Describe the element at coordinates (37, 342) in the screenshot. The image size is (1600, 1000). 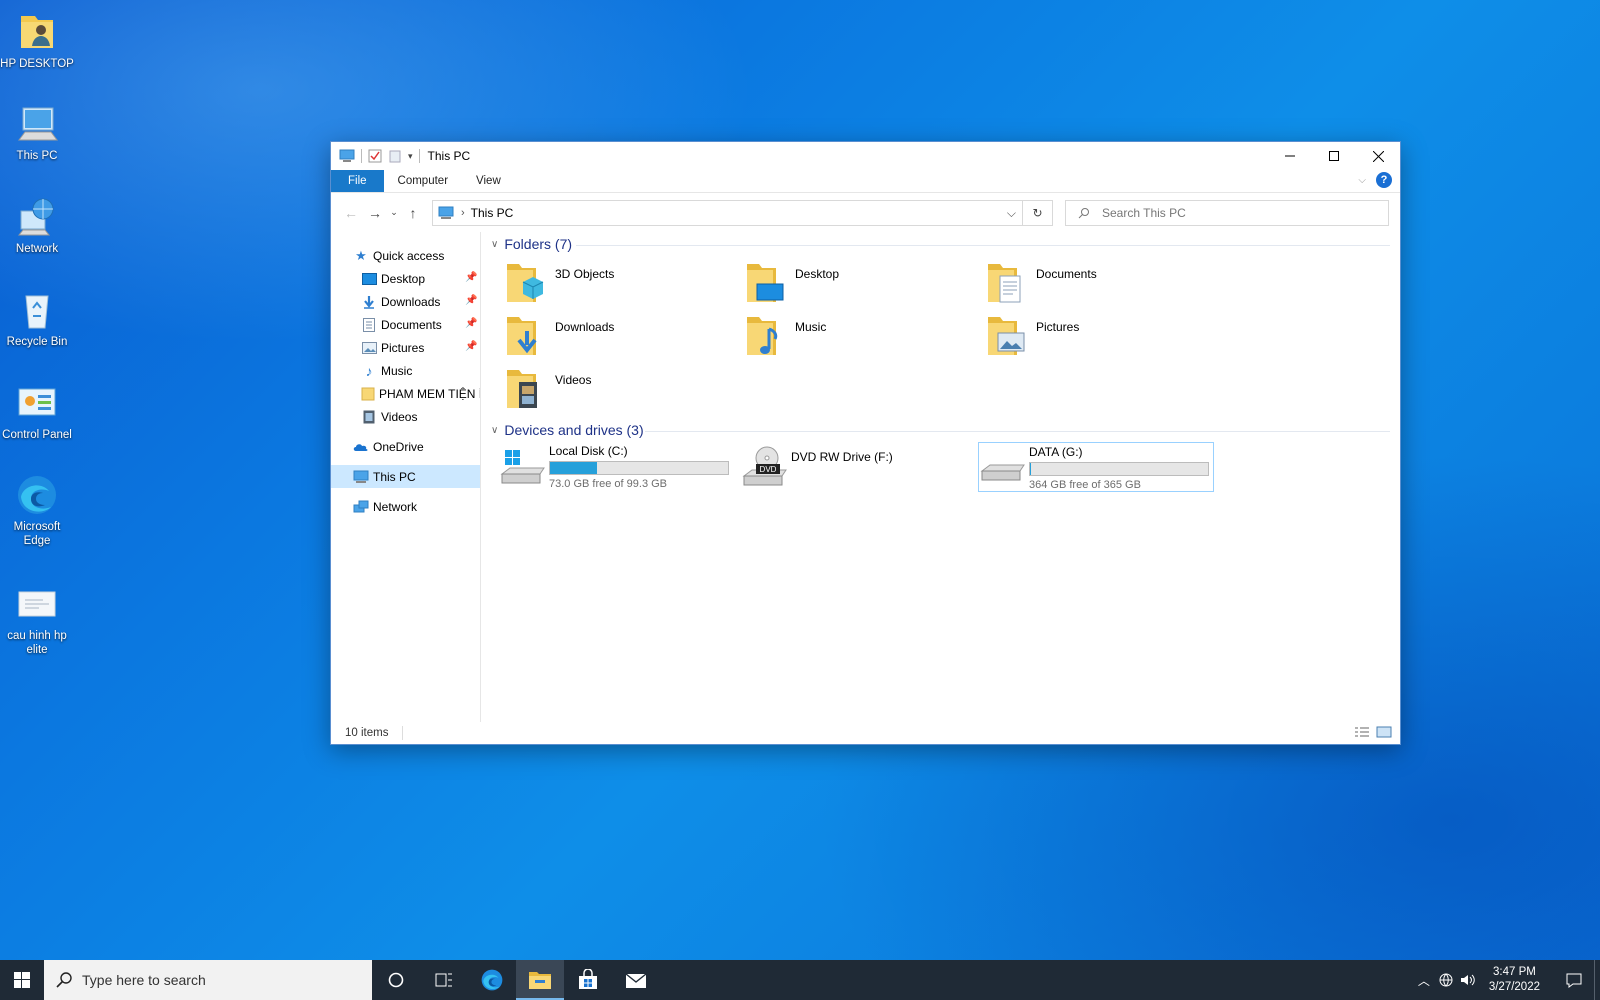
I see `desktop-icon-label: Recycle Bin` at that location.